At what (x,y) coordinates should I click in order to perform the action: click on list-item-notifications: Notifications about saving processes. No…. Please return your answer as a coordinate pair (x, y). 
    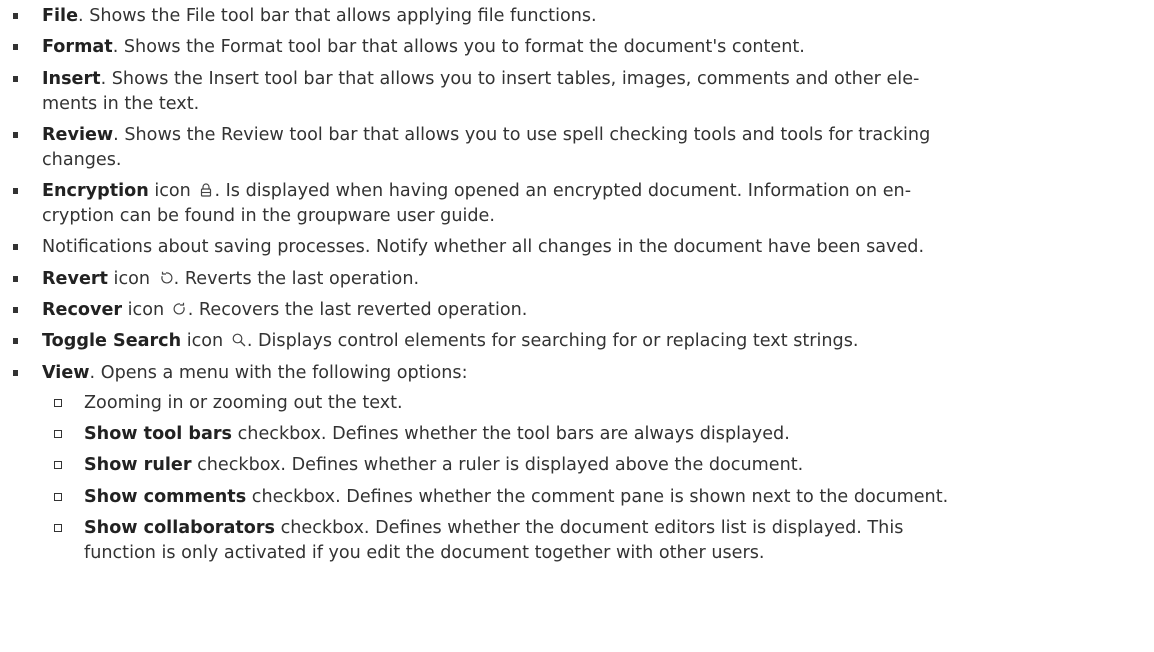
    Looking at the image, I should click on (577, 247).